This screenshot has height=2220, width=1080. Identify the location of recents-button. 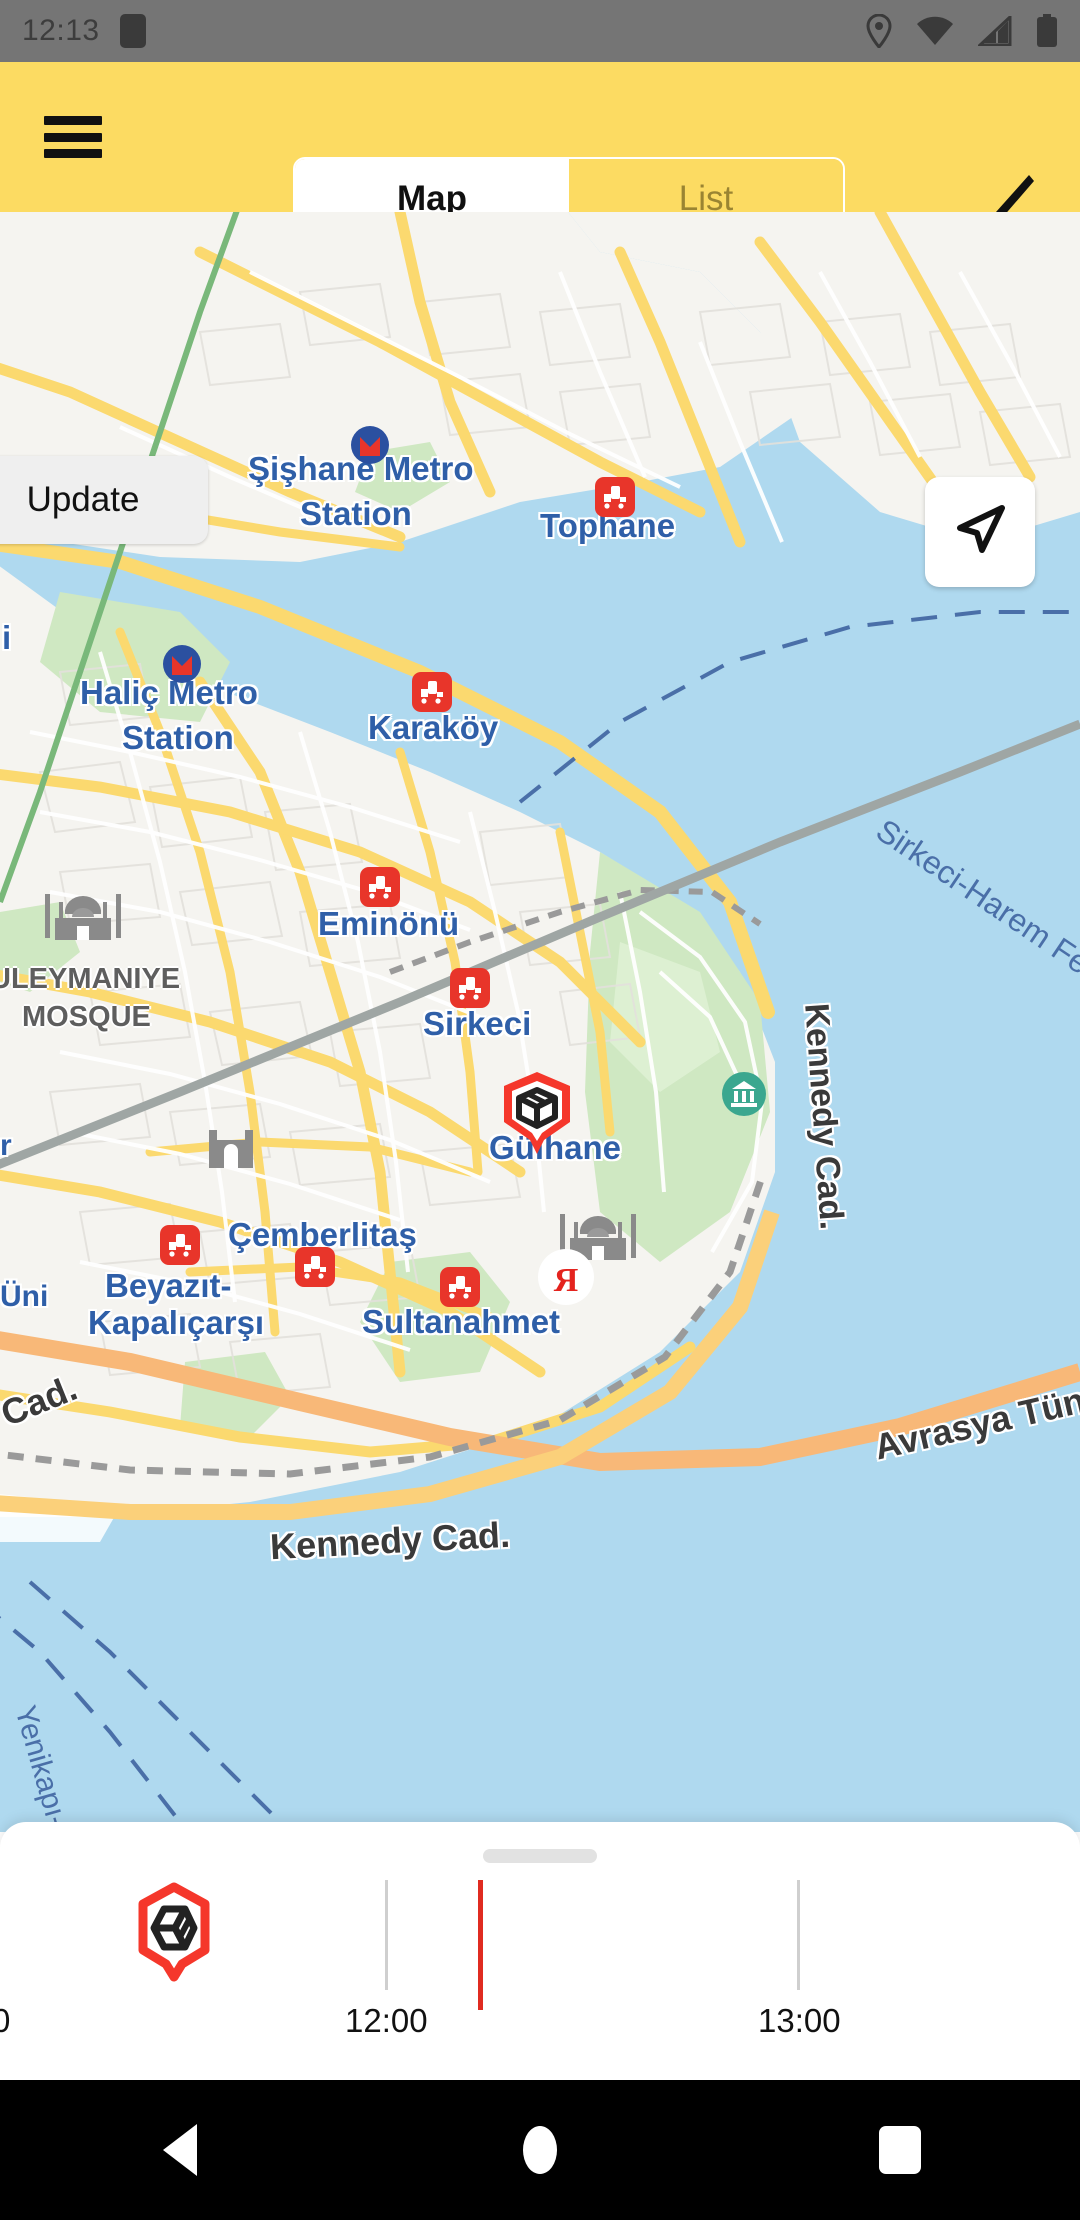
(900, 2150).